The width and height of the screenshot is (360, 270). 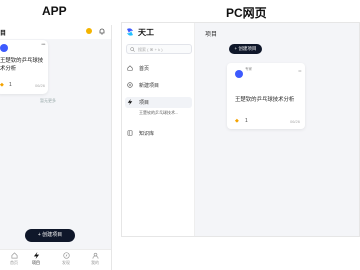 What do you see at coordinates (130, 85) in the screenshot?
I see `plus-circle-icon` at bounding box center [130, 85].